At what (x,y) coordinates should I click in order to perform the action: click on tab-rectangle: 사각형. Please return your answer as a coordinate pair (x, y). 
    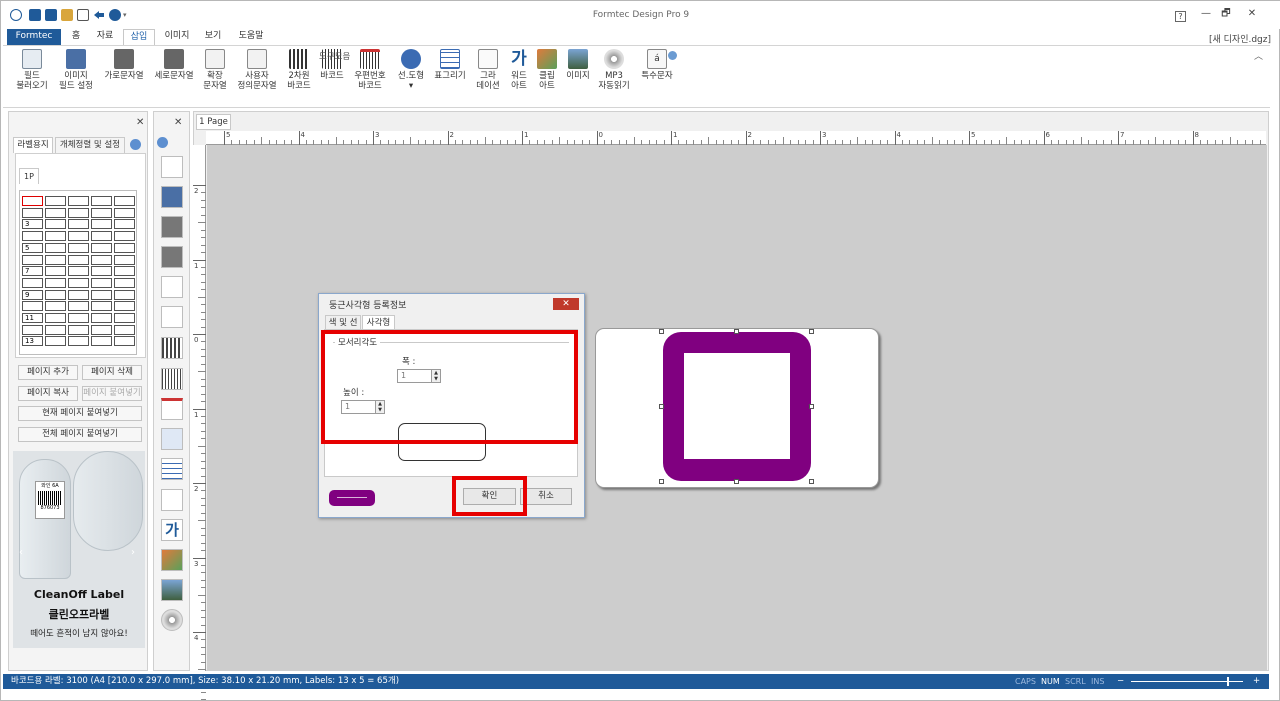
    Looking at the image, I should click on (378, 322).